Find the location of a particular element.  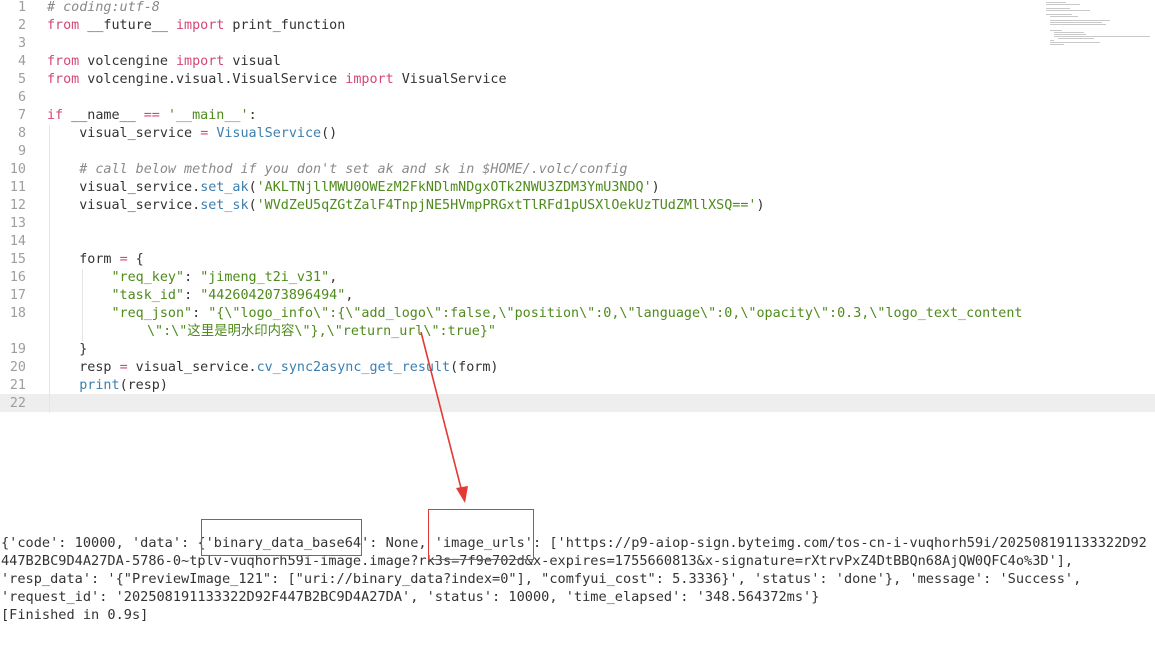

output-text: : None, is located at coordinates (402, 543).